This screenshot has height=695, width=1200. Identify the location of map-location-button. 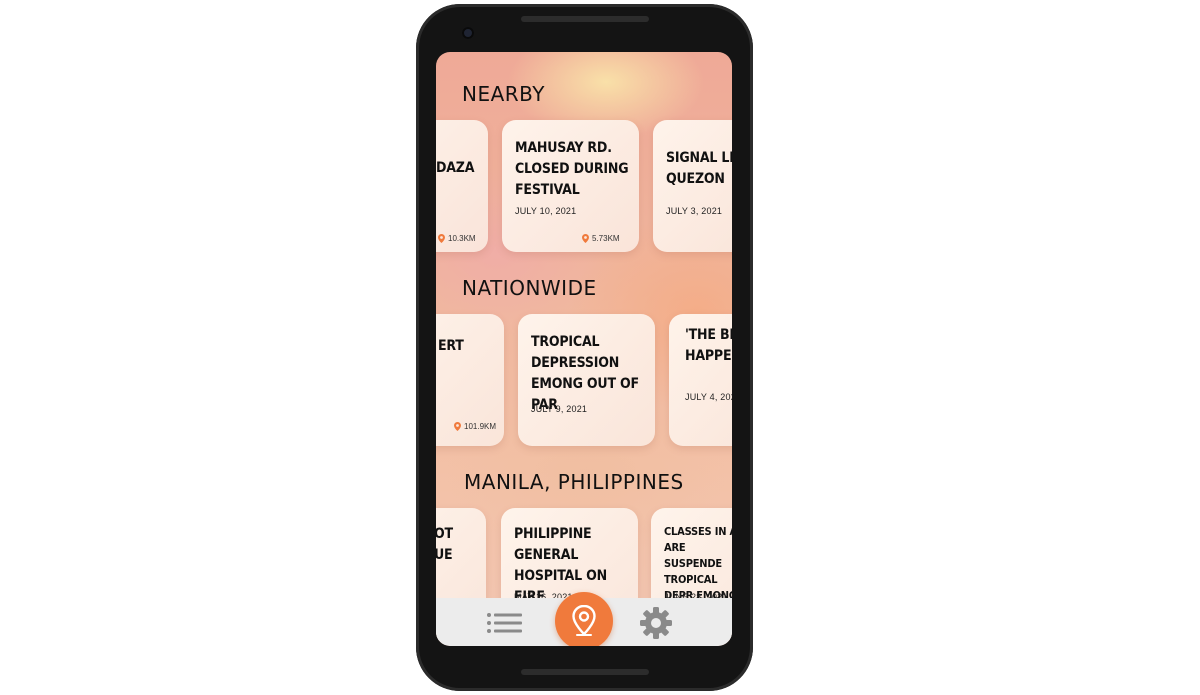
(584, 619).